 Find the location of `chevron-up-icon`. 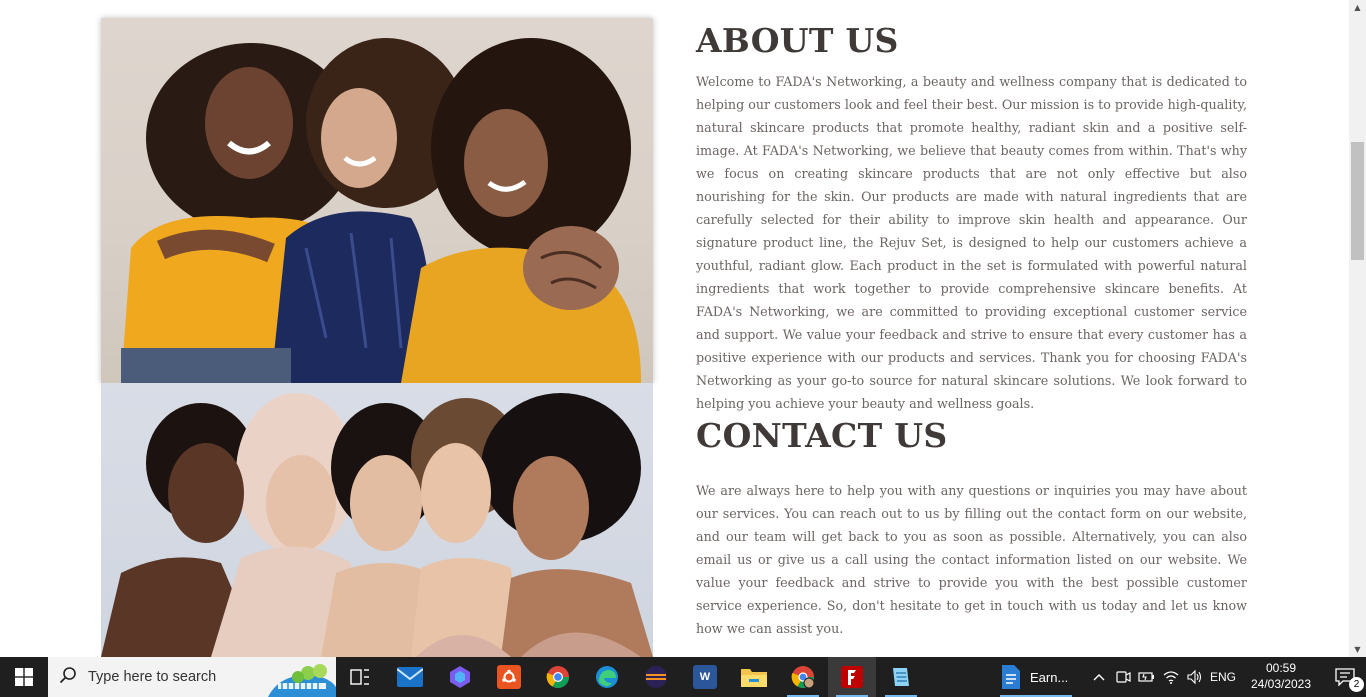

chevron-up-icon is located at coordinates (1099, 677).